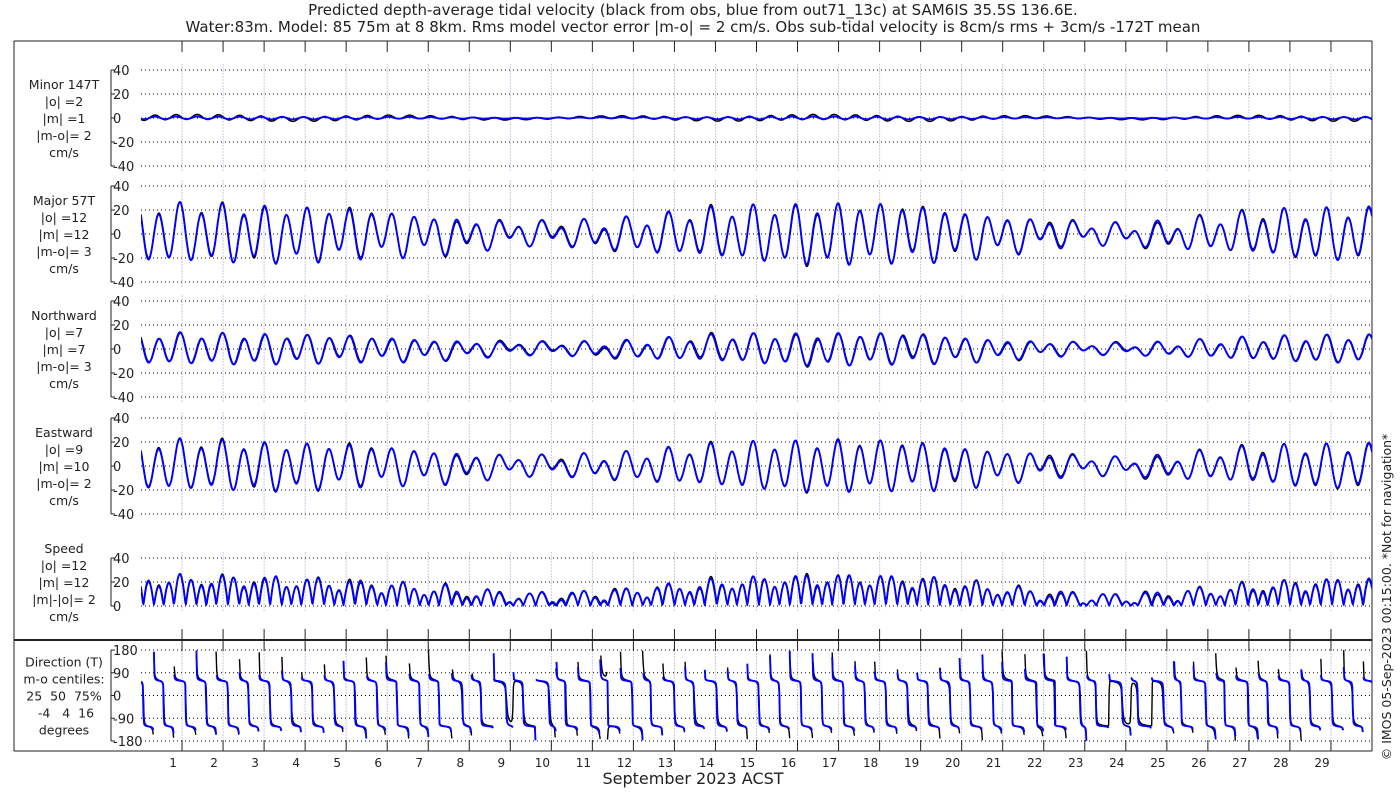  What do you see at coordinates (378, 763) in the screenshot?
I see `x-tick-label: 6` at bounding box center [378, 763].